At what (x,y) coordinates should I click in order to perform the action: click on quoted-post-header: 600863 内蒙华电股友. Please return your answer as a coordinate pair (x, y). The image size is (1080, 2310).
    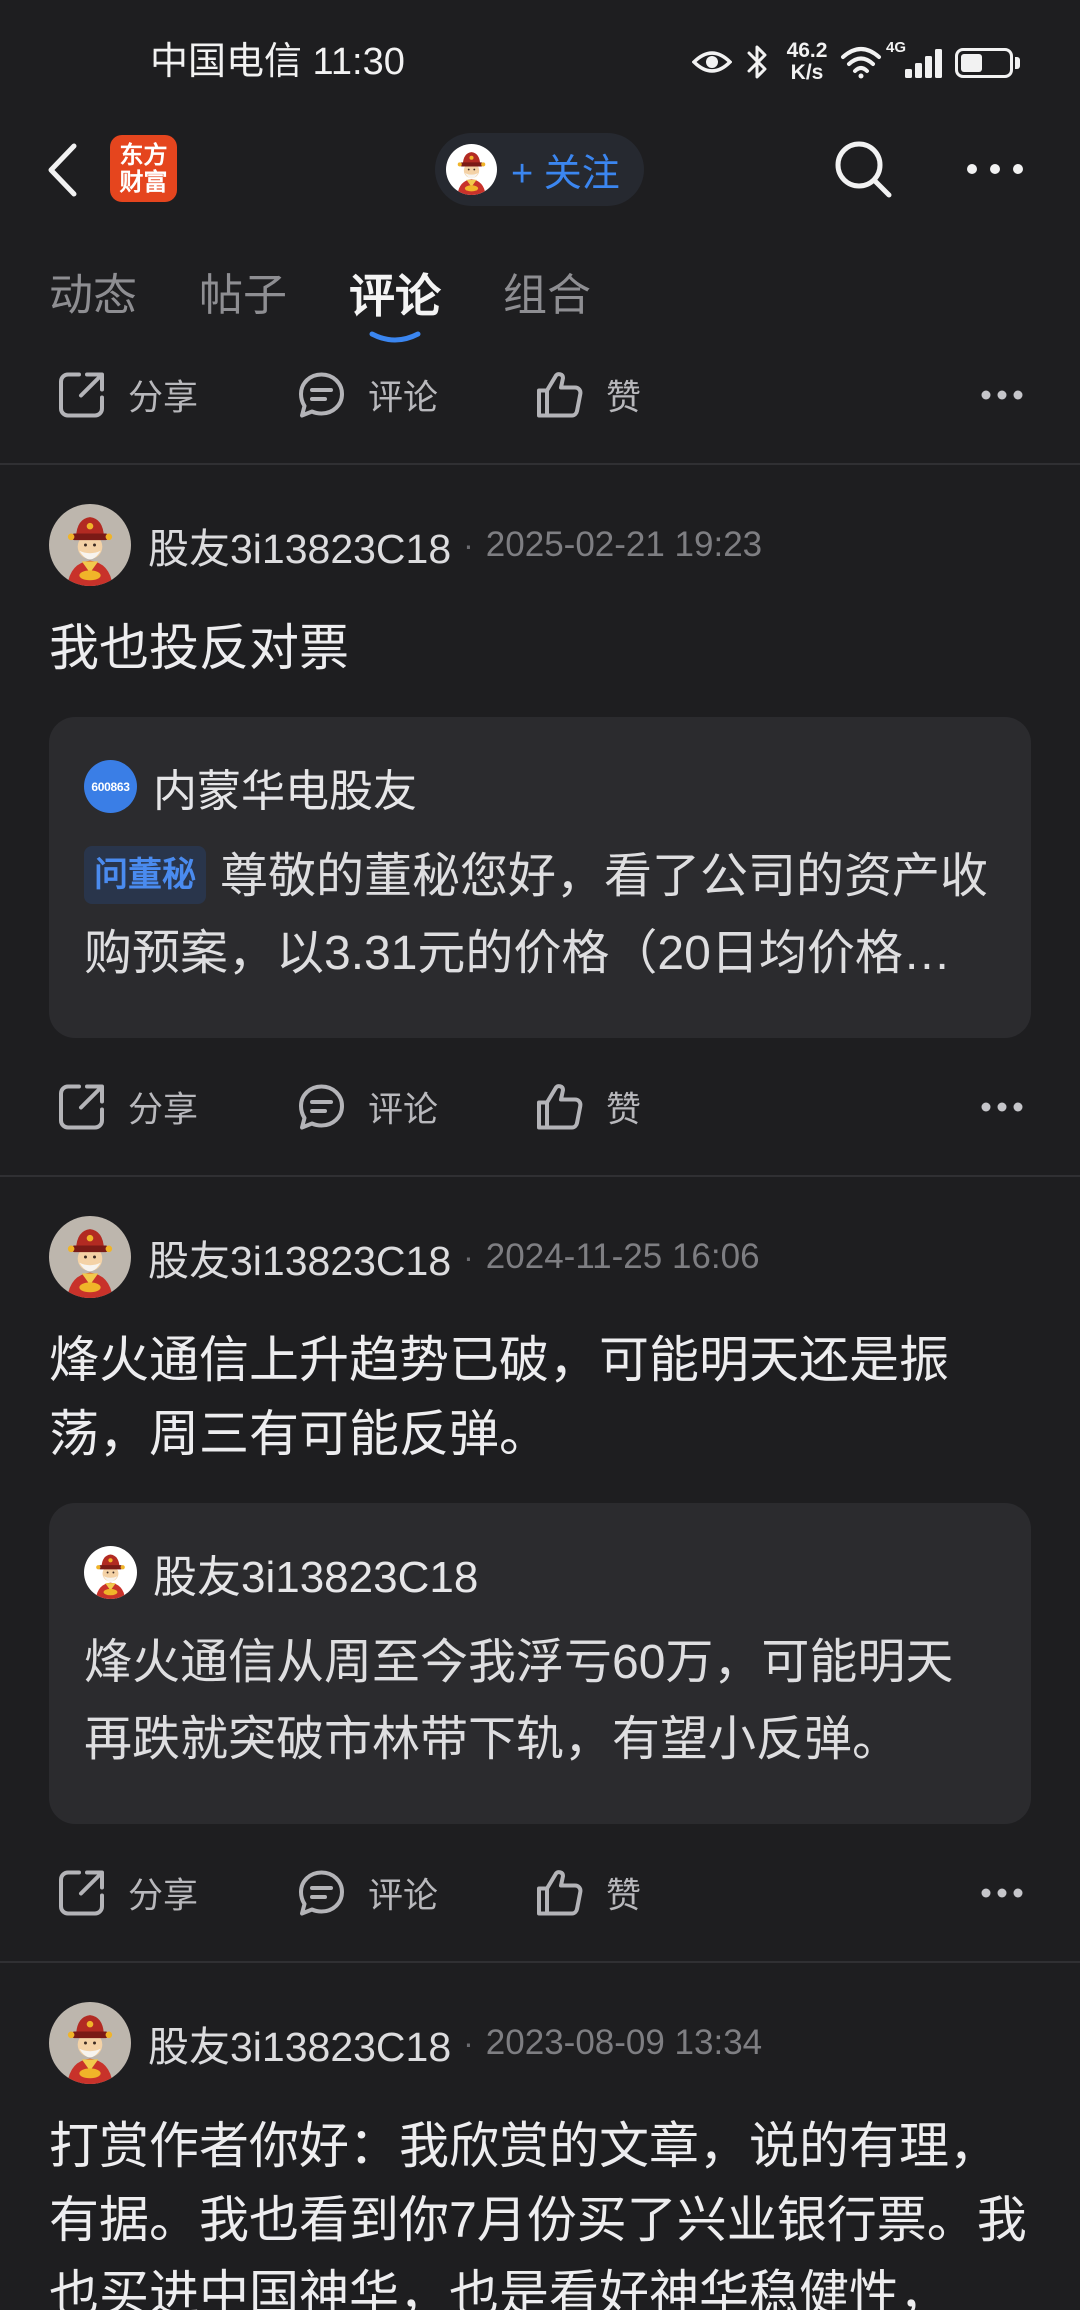
    Looking at the image, I should click on (540, 788).